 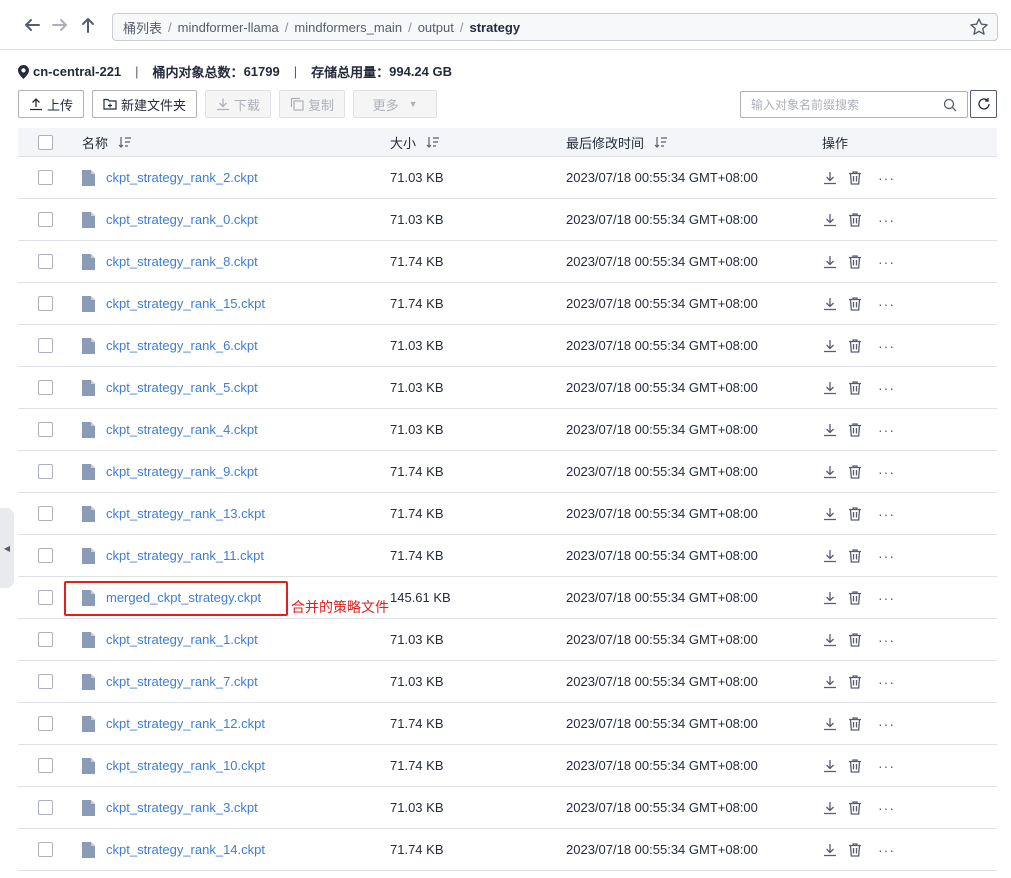 I want to click on file-name-link: ckpt_strategy_rank_14.ckpt, so click(x=185, y=849).